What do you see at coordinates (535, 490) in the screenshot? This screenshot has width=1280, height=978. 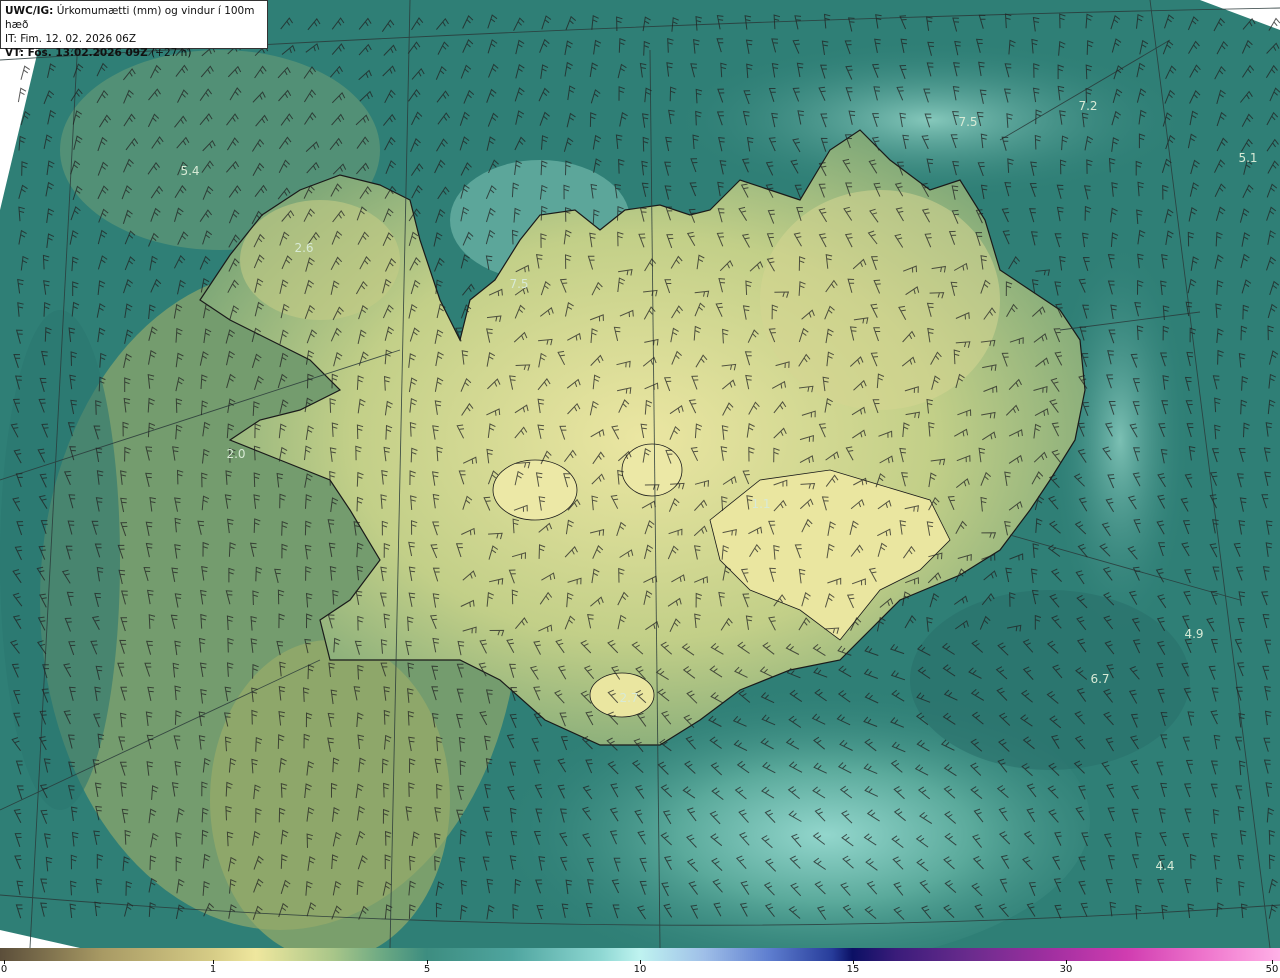 I see `glacier-langjokull` at bounding box center [535, 490].